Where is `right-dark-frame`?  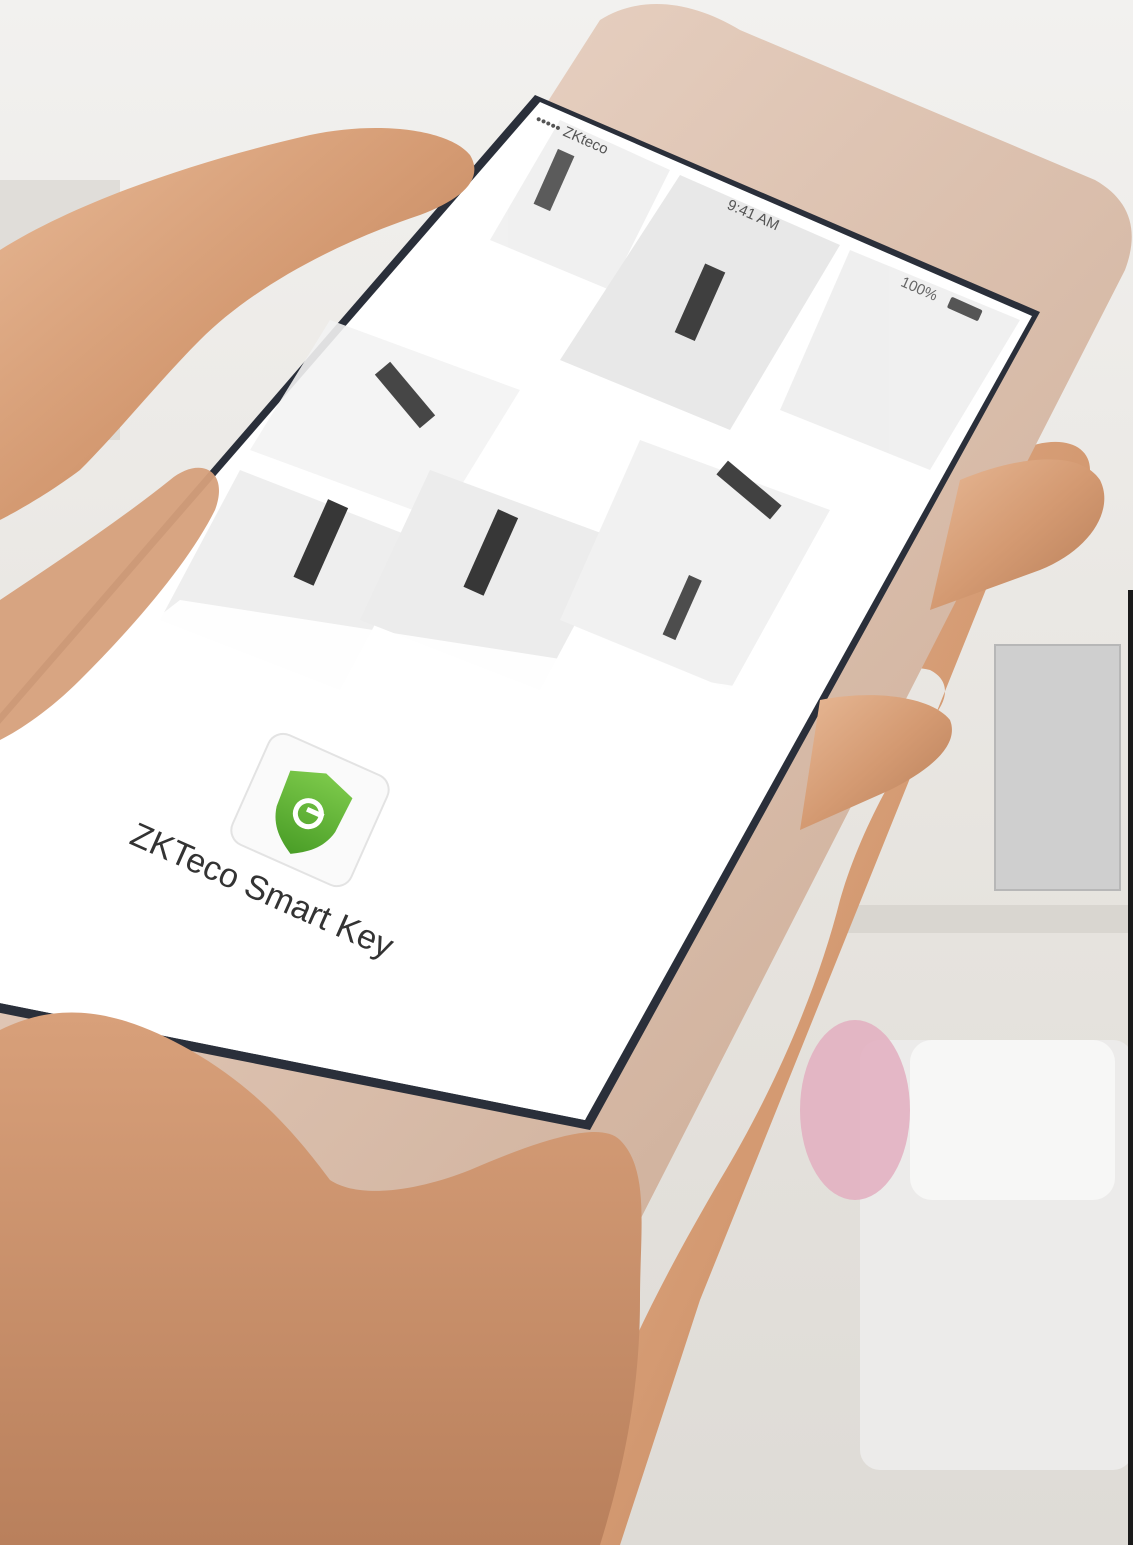
right-dark-frame is located at coordinates (1130, 1067).